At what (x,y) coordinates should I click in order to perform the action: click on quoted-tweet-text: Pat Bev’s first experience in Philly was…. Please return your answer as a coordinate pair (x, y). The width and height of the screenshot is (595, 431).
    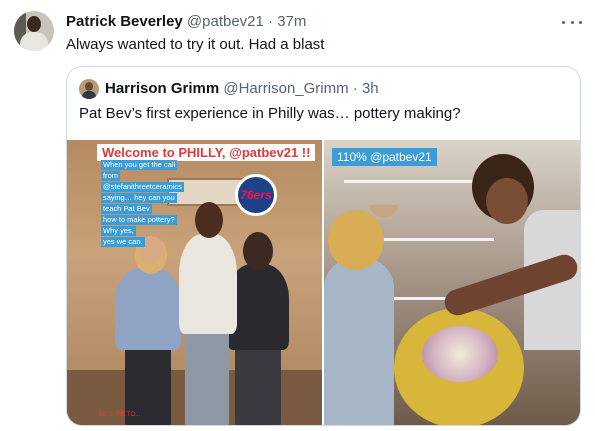
    Looking at the image, I should click on (270, 113).